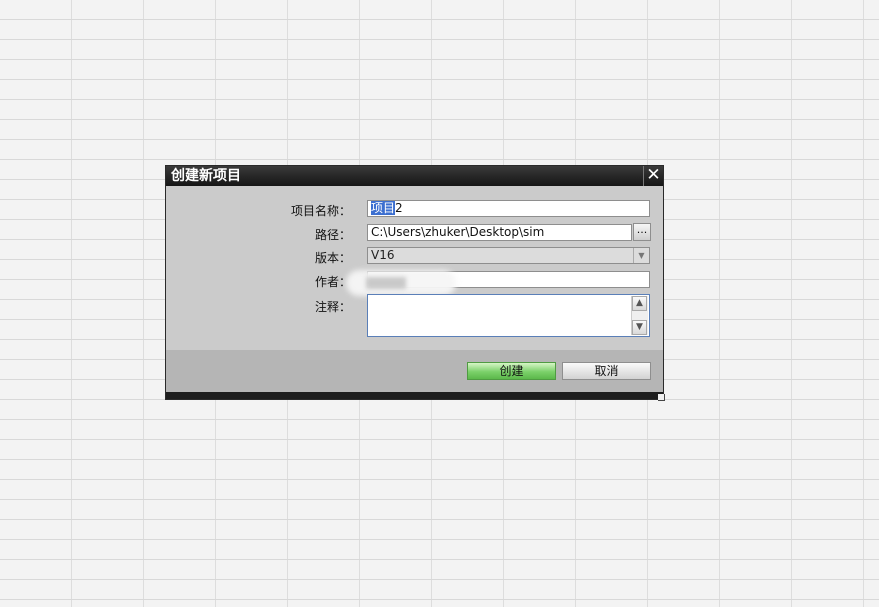  Describe the element at coordinates (653, 176) in the screenshot. I see `close-icon: ✕` at that location.